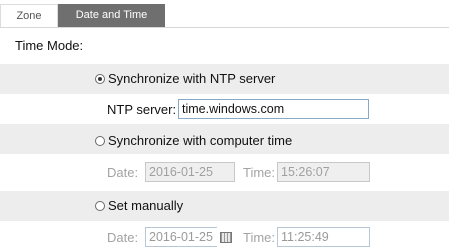  I want to click on manual-option-label: Set manually, so click(145, 205).